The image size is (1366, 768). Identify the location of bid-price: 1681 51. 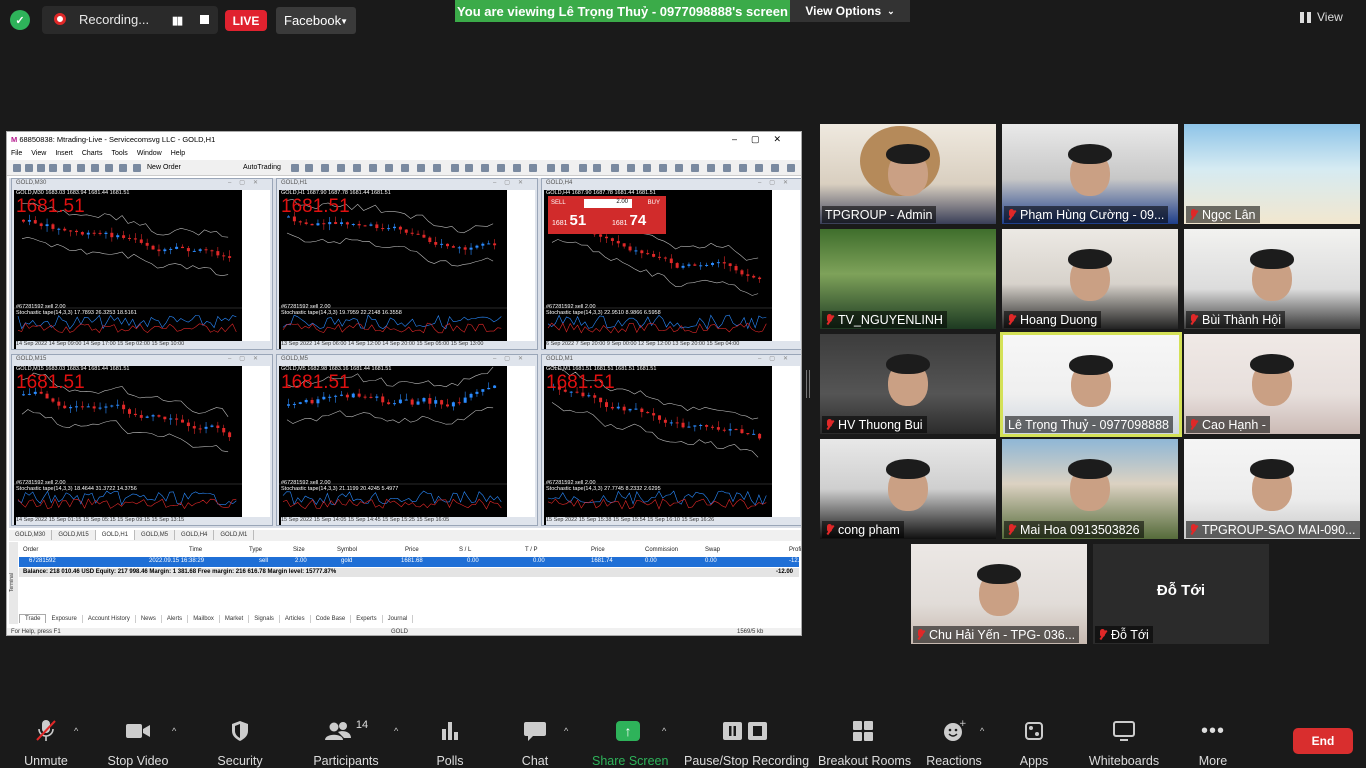
(569, 220).